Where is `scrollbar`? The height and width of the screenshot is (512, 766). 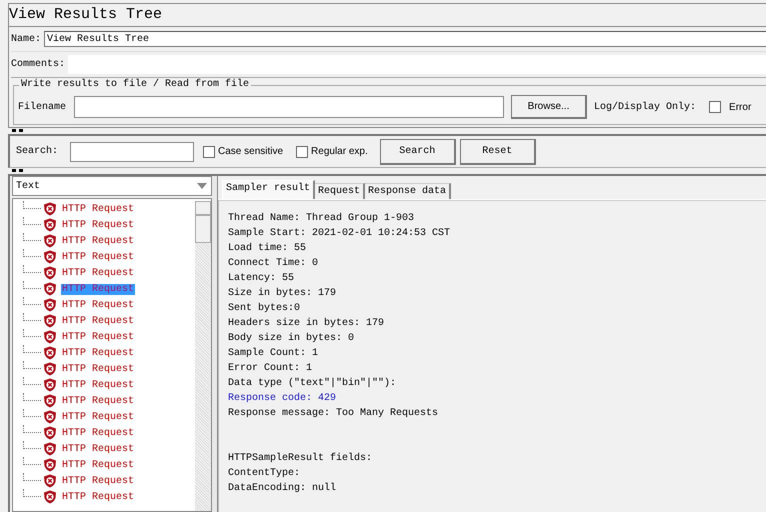
scrollbar is located at coordinates (203, 356).